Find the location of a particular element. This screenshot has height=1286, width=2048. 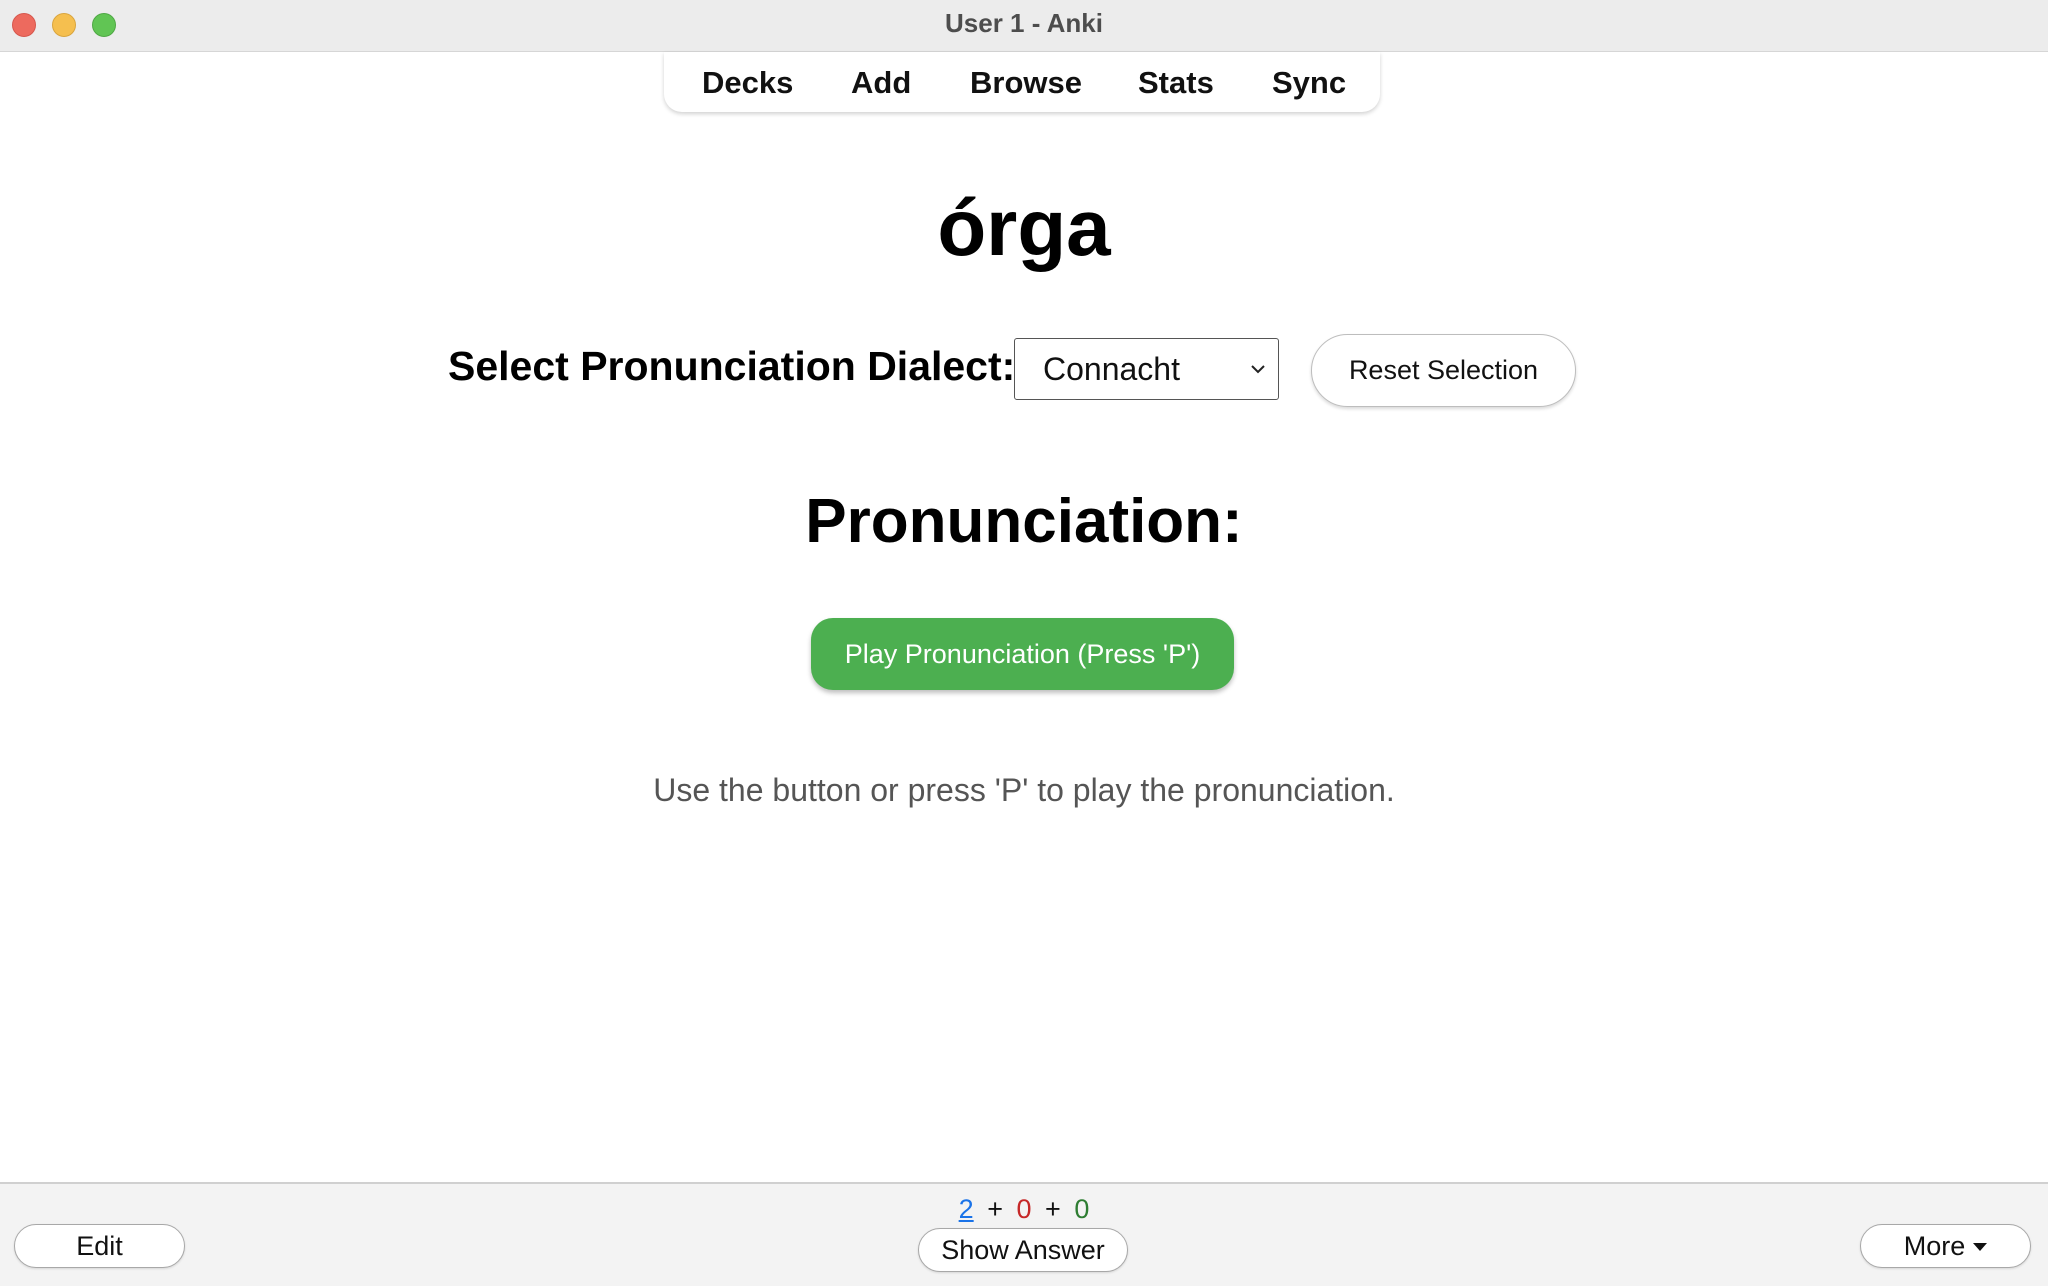

card-word: órga is located at coordinates (1024, 227).